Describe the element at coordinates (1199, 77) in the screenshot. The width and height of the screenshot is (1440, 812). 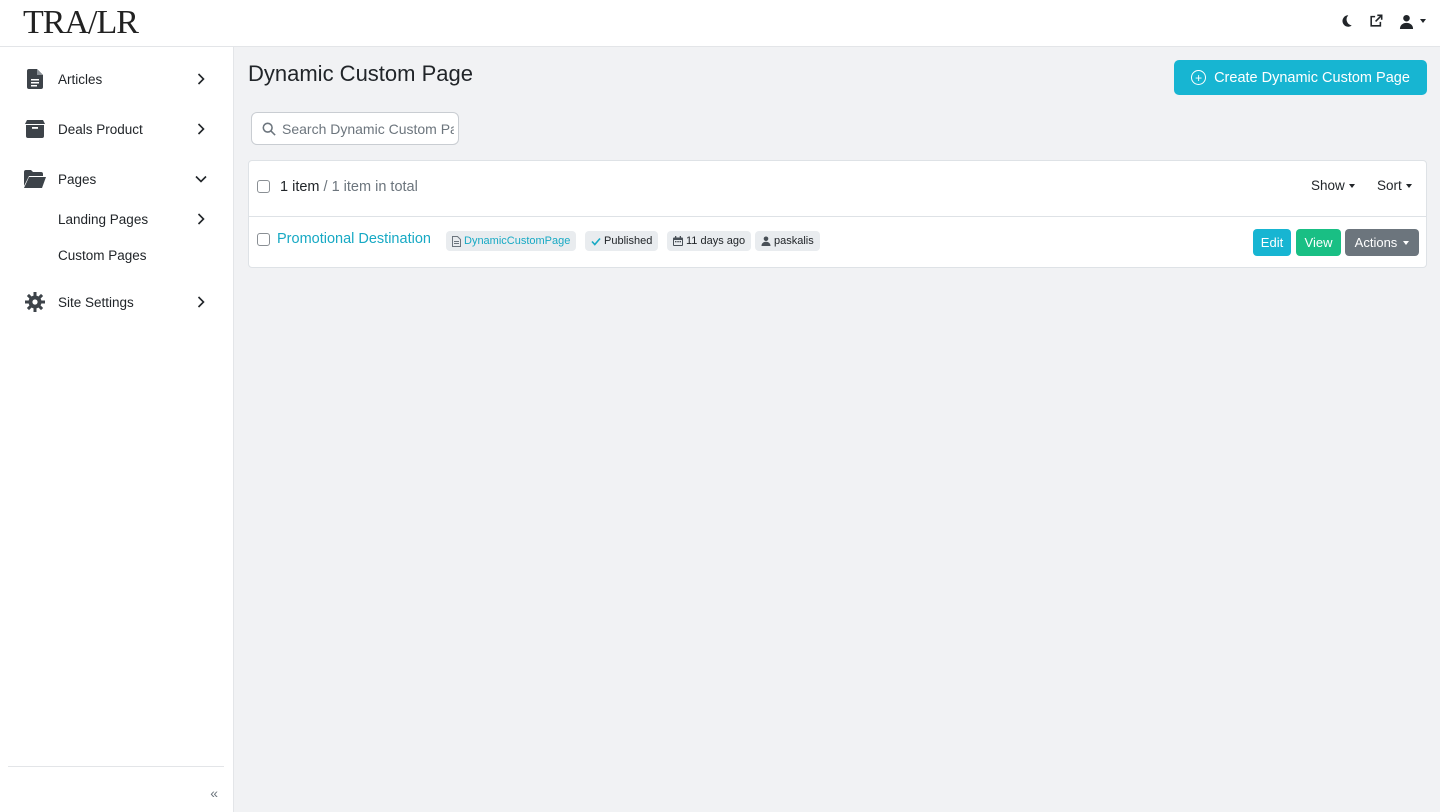
I see `plus-circle-icon: +` at that location.